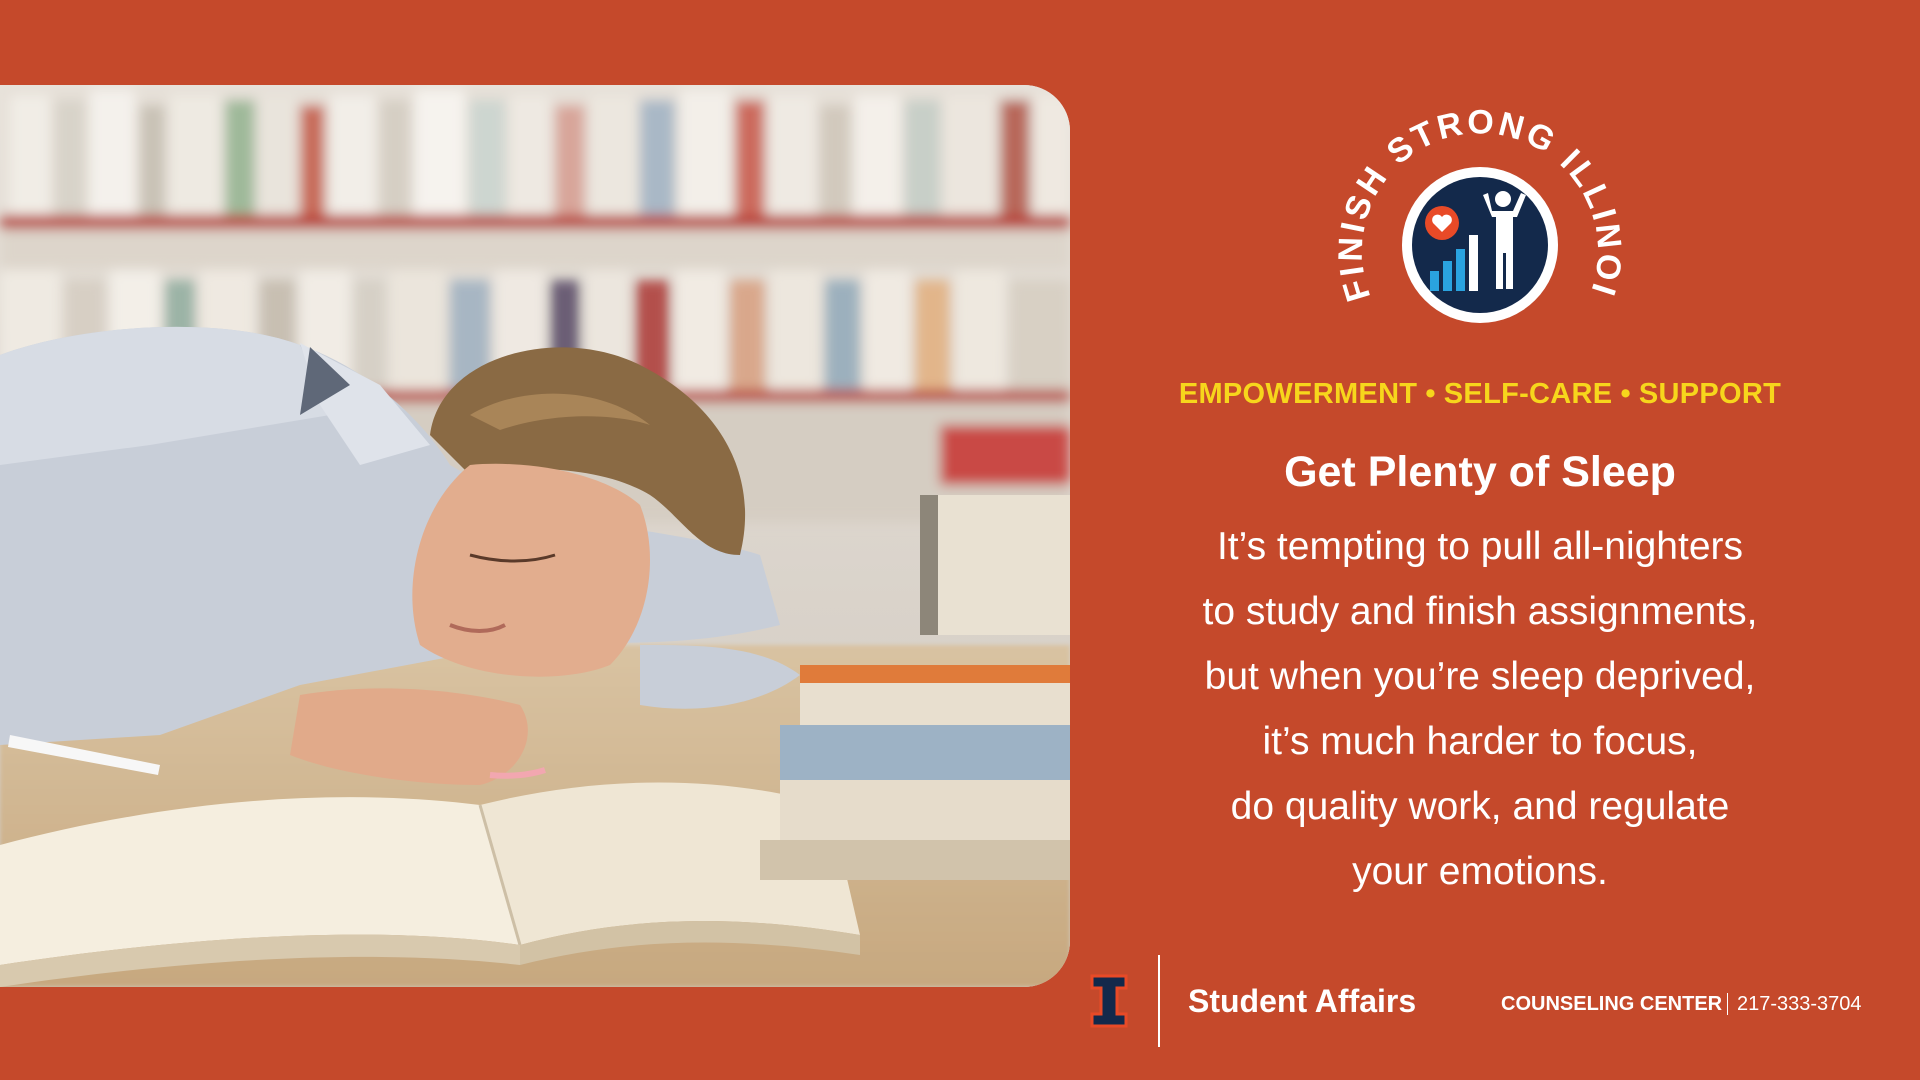 The height and width of the screenshot is (1080, 1920). Describe the element at coordinates (1799, 1004) in the screenshot. I see `phone-number: 217-333-3704` at that location.